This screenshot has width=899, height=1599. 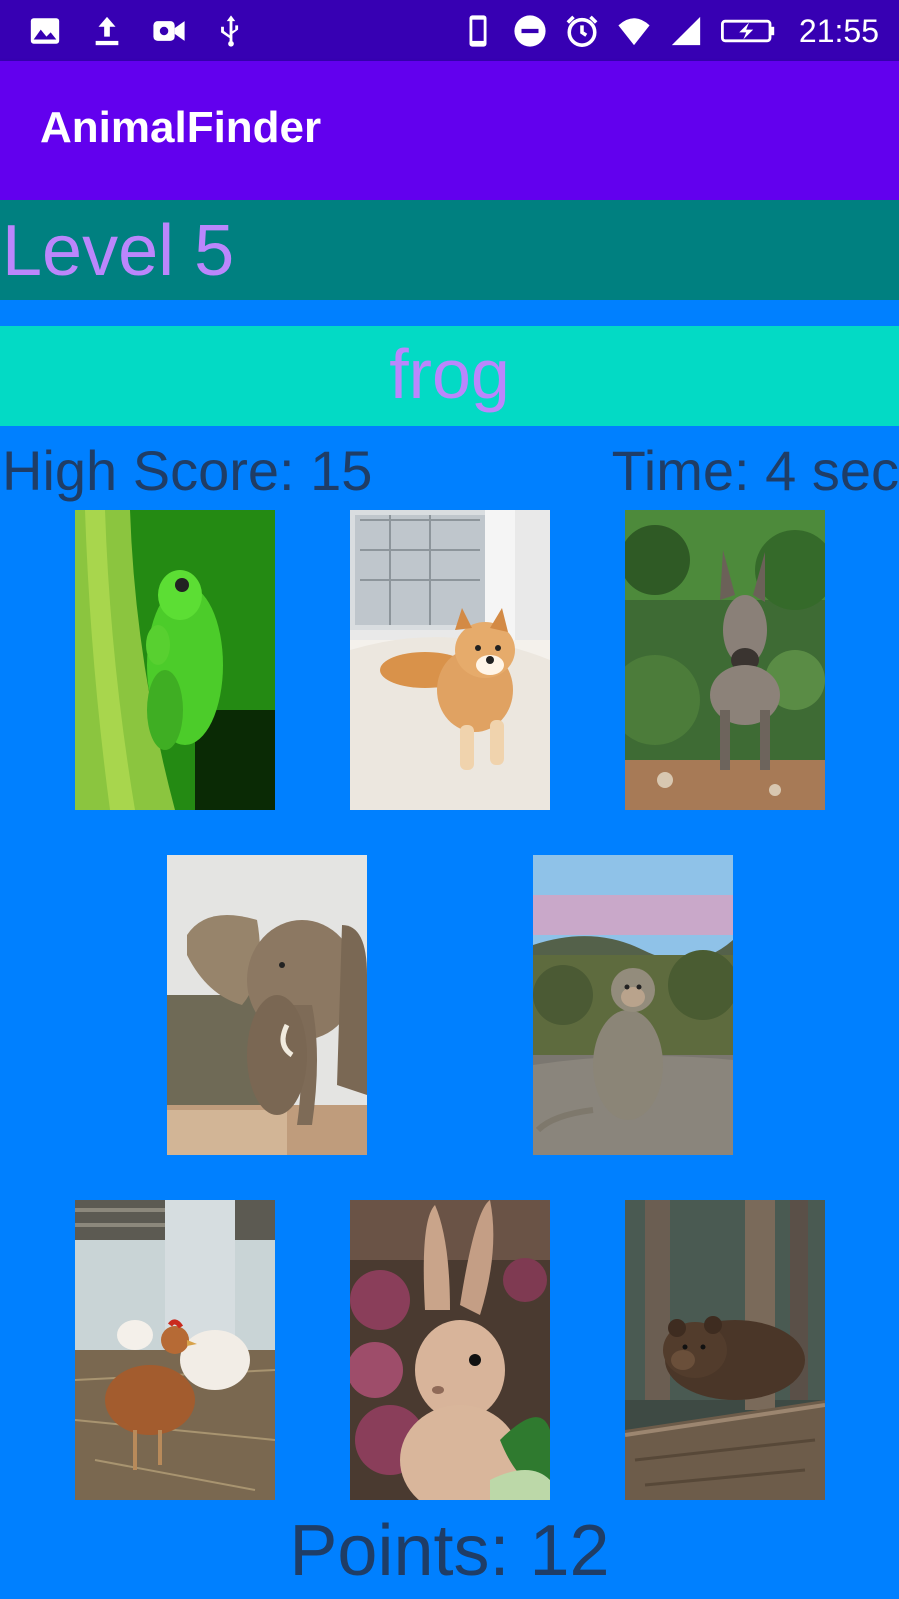 I want to click on animal-tile-bear, so click(x=725, y=1350).